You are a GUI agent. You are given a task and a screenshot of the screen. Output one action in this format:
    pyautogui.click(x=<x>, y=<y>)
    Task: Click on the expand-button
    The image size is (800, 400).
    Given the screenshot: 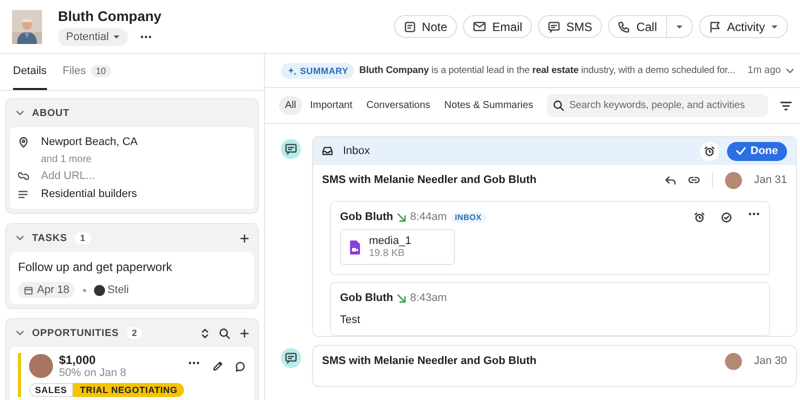 What is the action you would take?
    pyautogui.click(x=790, y=71)
    